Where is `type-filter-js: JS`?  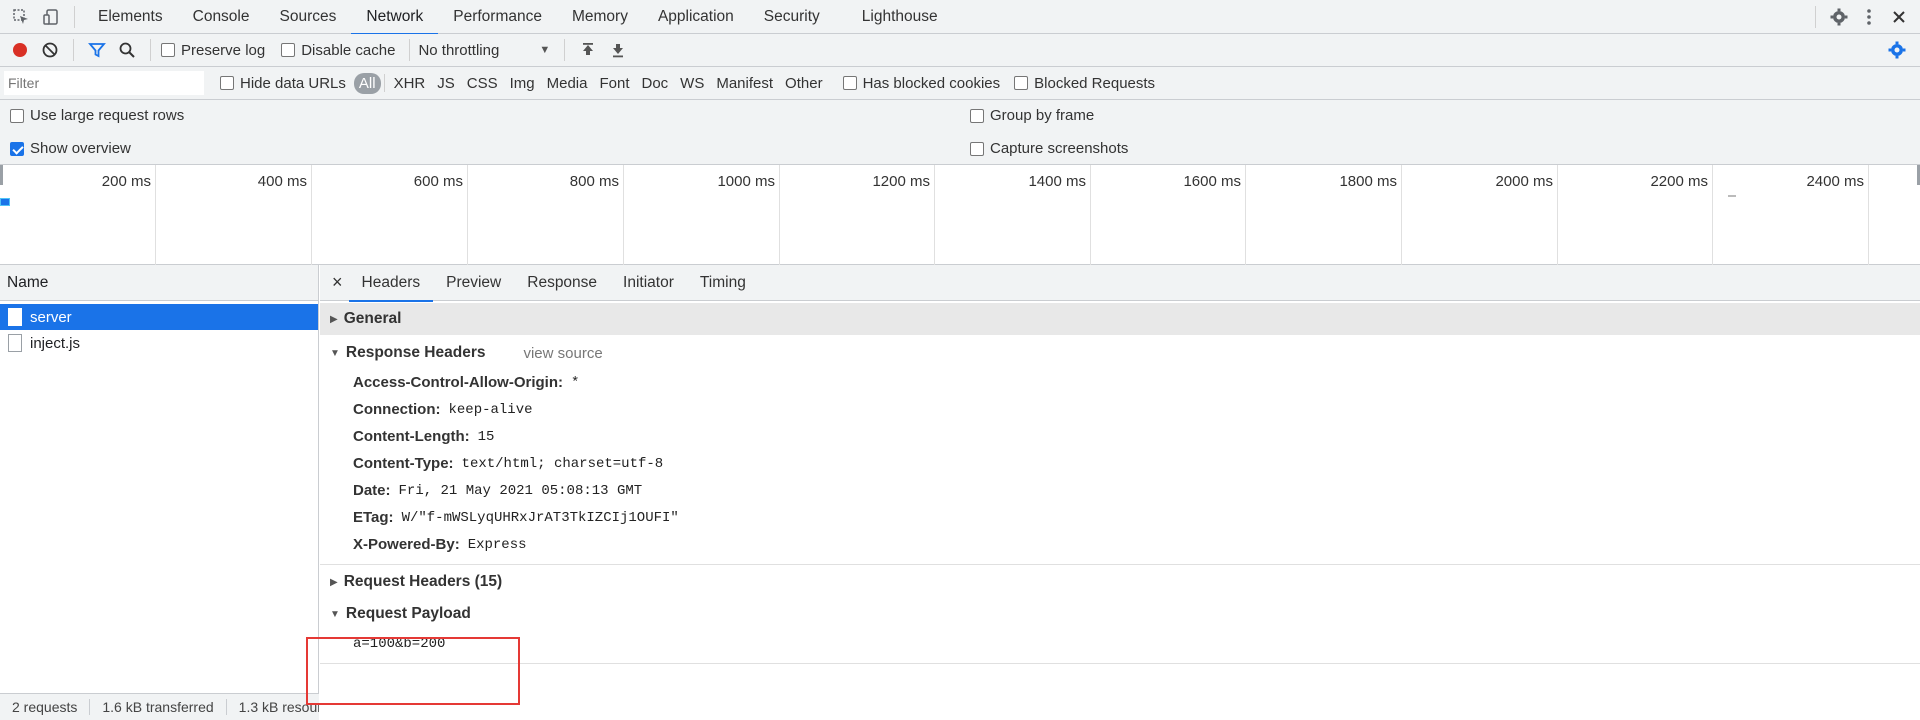
type-filter-js: JS is located at coordinates (446, 83).